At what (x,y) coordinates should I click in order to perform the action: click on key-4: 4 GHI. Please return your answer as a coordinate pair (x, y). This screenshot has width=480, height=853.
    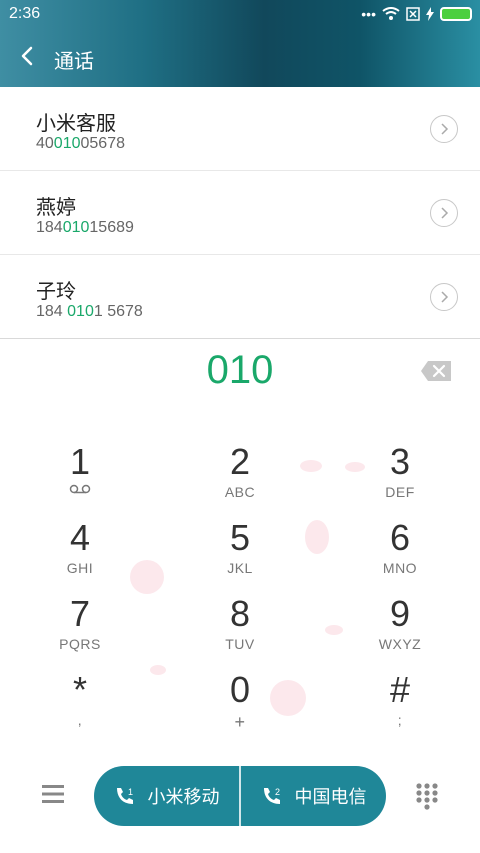
    Looking at the image, I should click on (80, 554).